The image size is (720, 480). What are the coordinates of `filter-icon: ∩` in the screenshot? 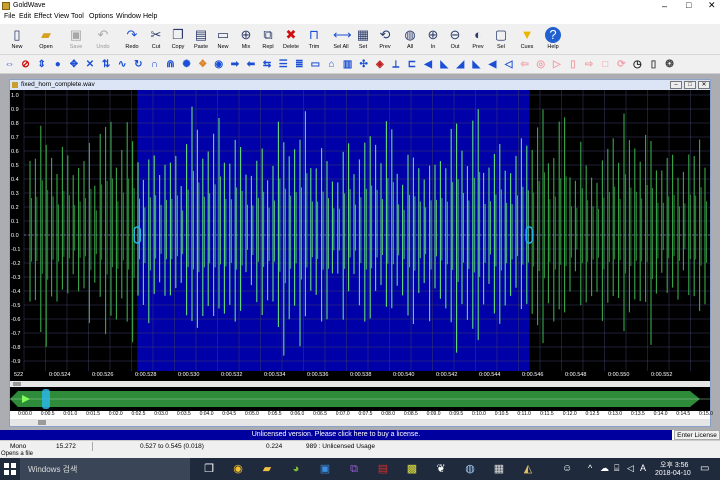 It's located at (154, 64).